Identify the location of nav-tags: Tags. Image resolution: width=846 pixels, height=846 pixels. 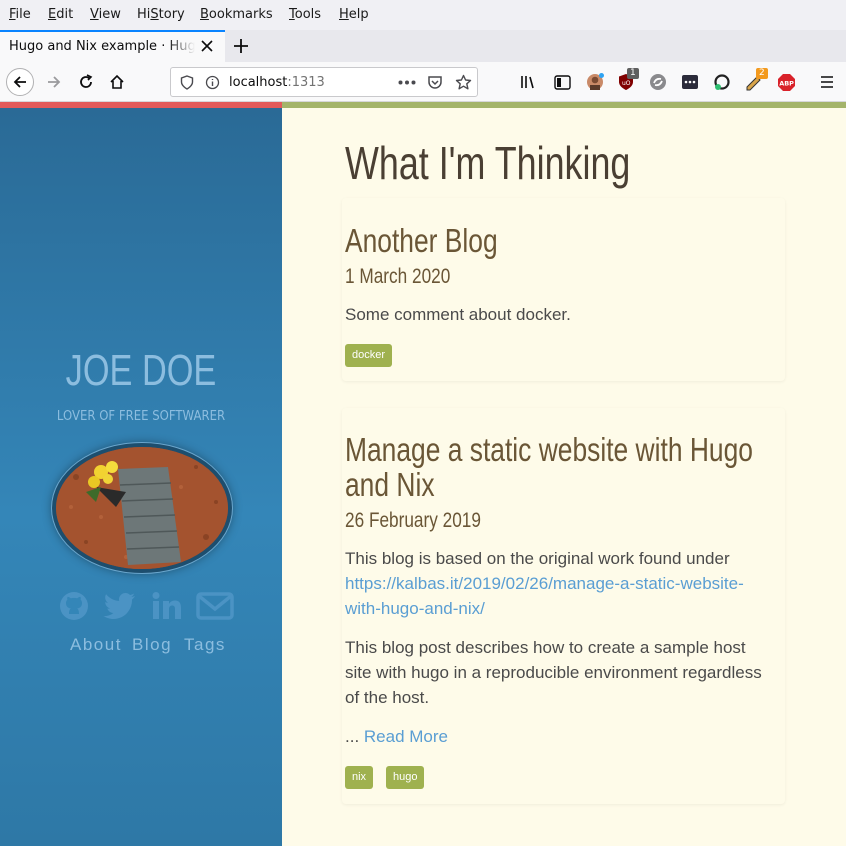
(205, 645).